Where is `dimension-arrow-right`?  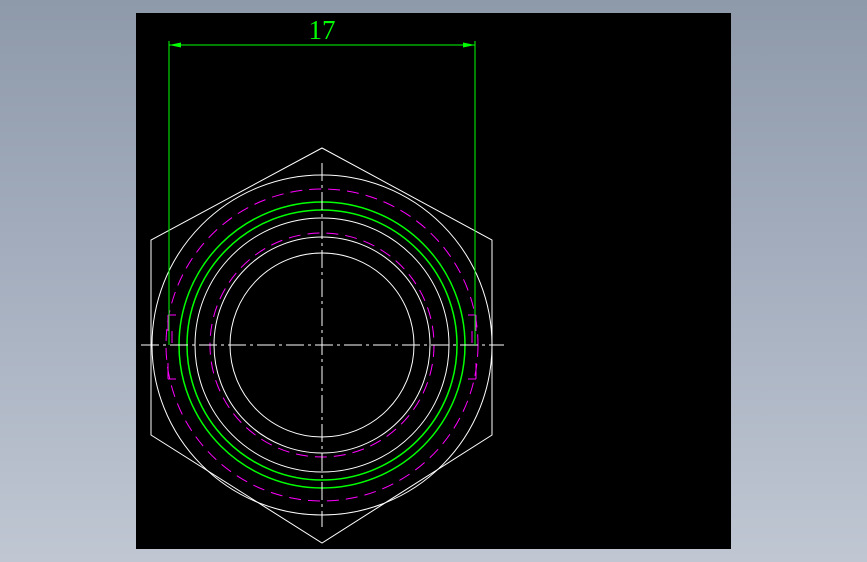 dimension-arrow-right is located at coordinates (469, 45).